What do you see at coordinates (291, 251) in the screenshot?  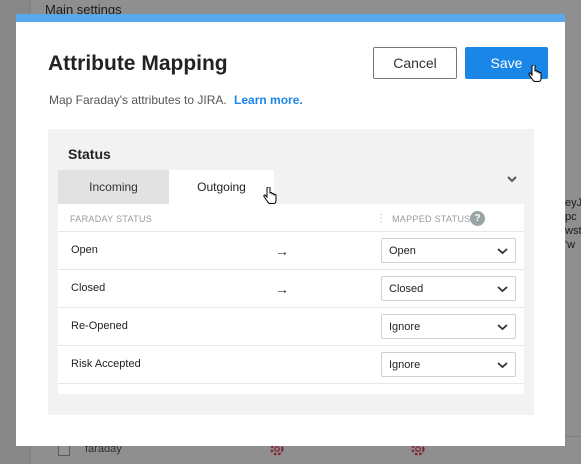 I see `table-row: Open → Open` at bounding box center [291, 251].